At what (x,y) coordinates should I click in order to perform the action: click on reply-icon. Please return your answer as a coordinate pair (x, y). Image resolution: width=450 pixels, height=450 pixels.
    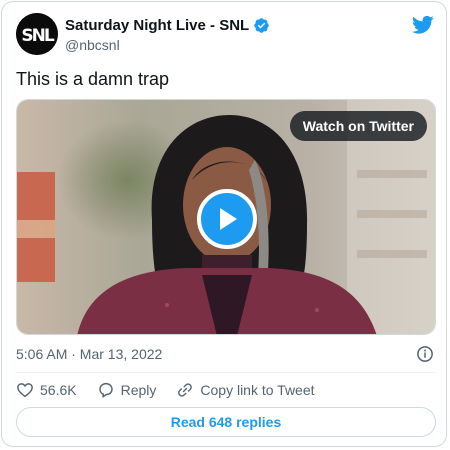
    Looking at the image, I should click on (105, 390).